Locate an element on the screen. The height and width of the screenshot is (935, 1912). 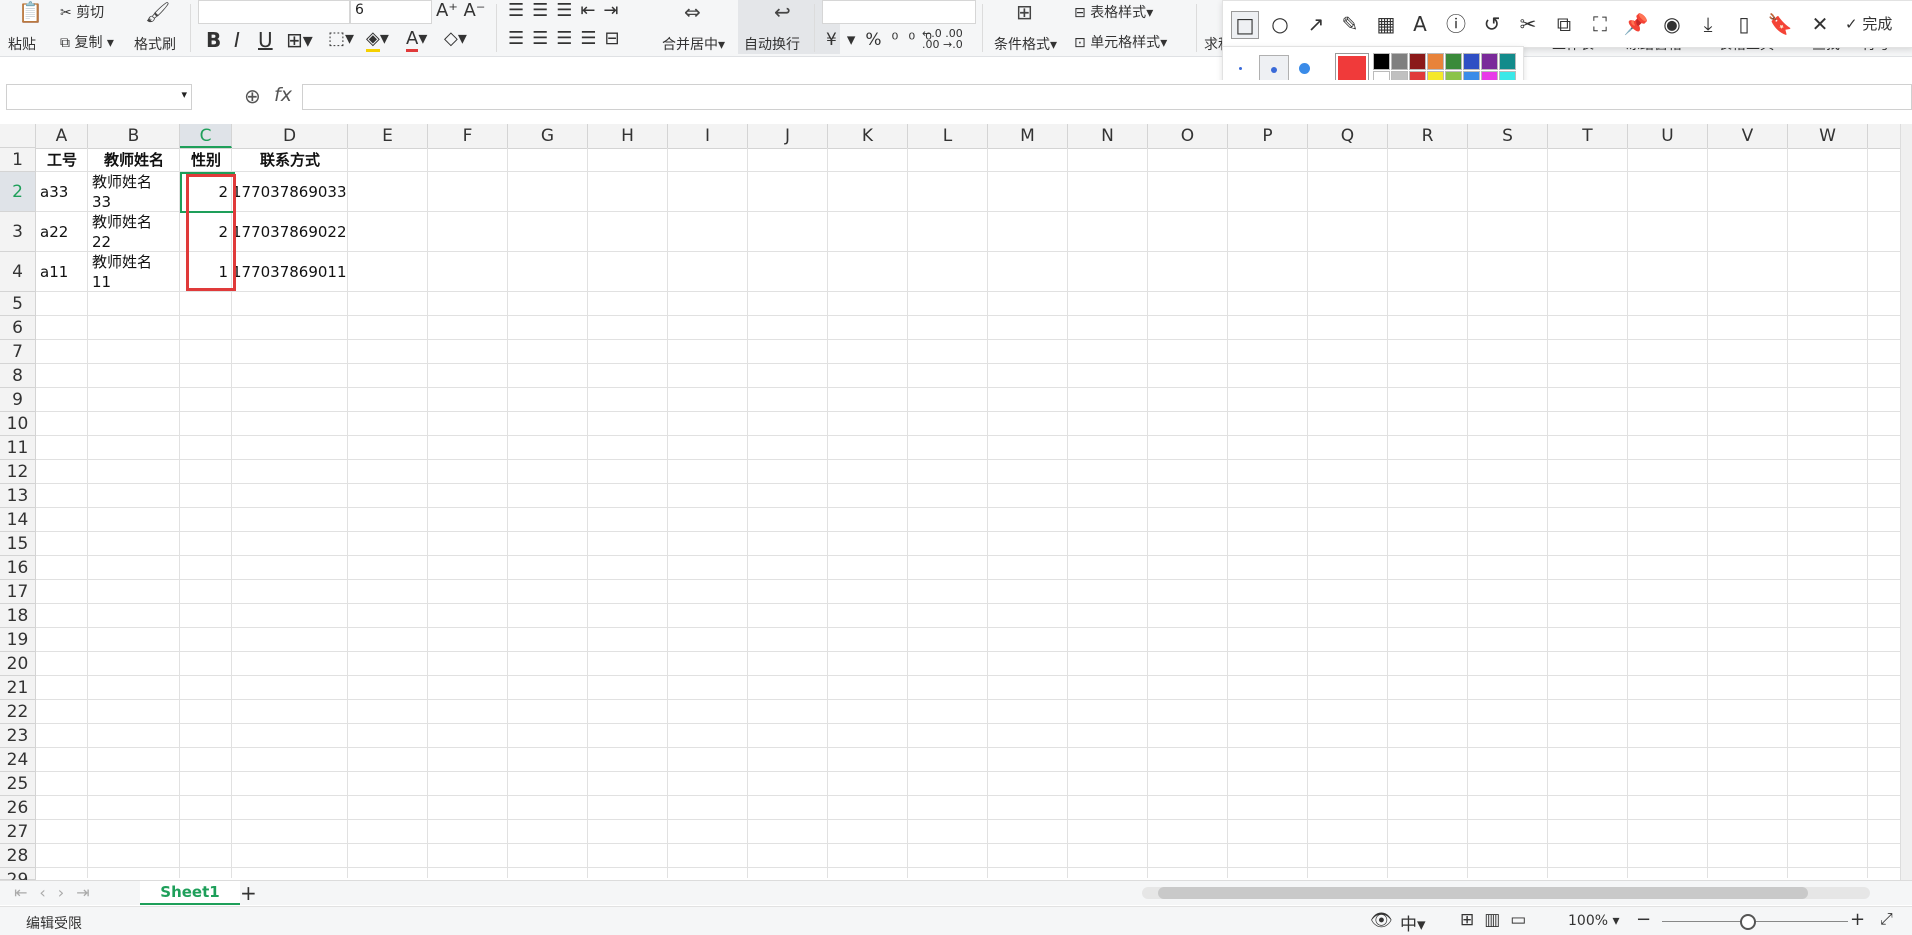
fullscreen-icon: ⤢ is located at coordinates (1886, 919).